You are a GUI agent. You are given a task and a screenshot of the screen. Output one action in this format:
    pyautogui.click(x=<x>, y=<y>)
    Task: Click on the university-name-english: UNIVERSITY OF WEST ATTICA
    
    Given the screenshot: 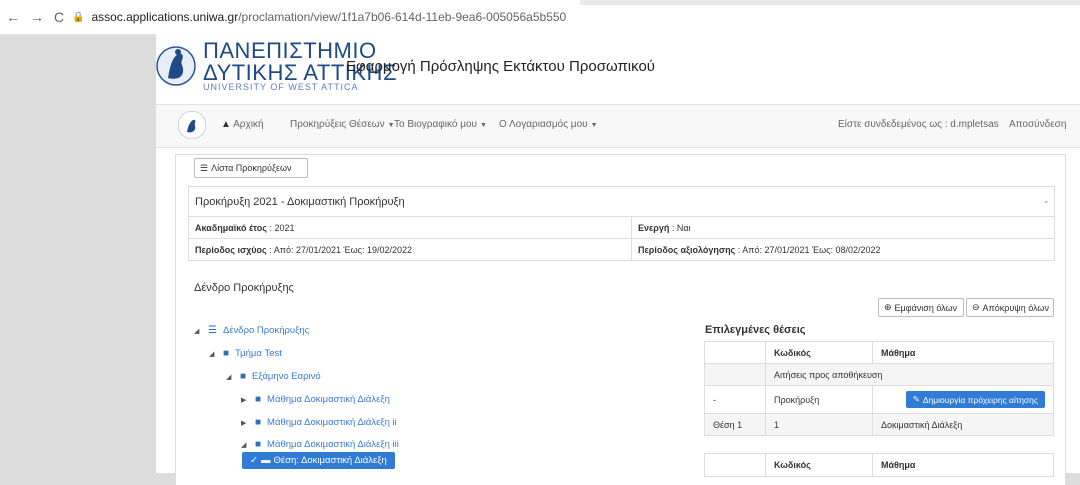 What is the action you would take?
    pyautogui.click(x=281, y=87)
    